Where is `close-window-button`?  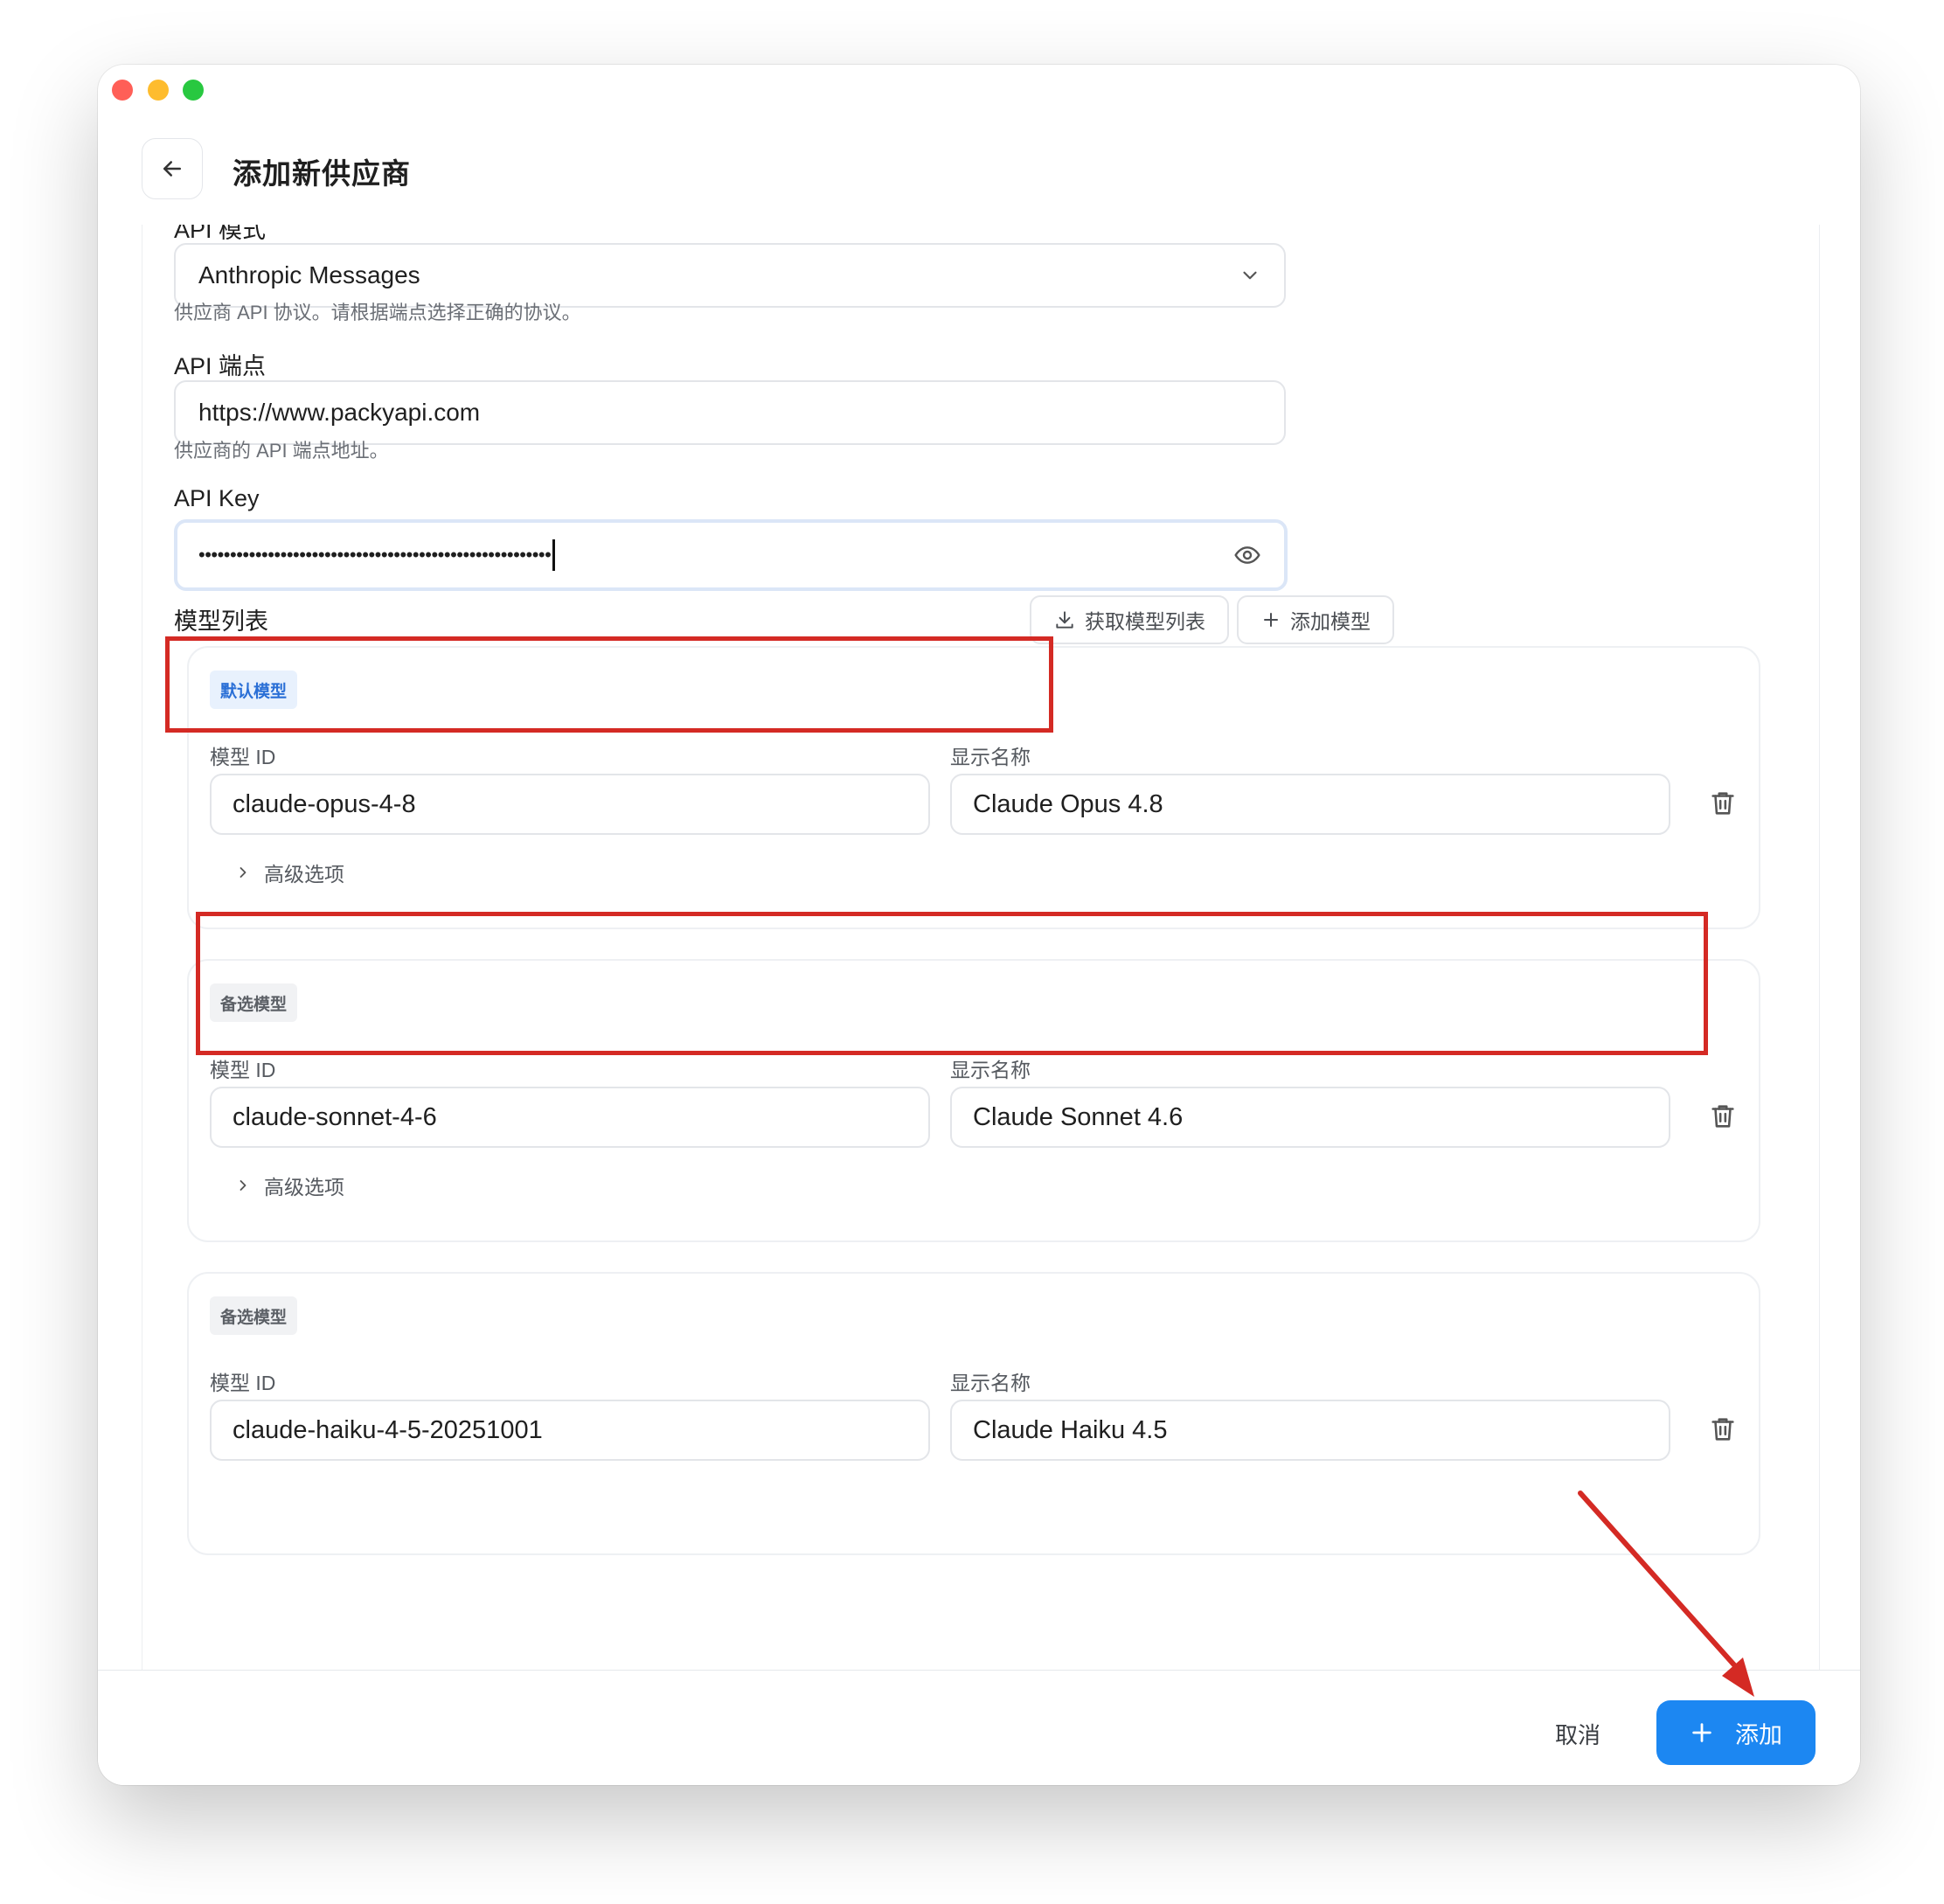 close-window-button is located at coordinates (122, 90).